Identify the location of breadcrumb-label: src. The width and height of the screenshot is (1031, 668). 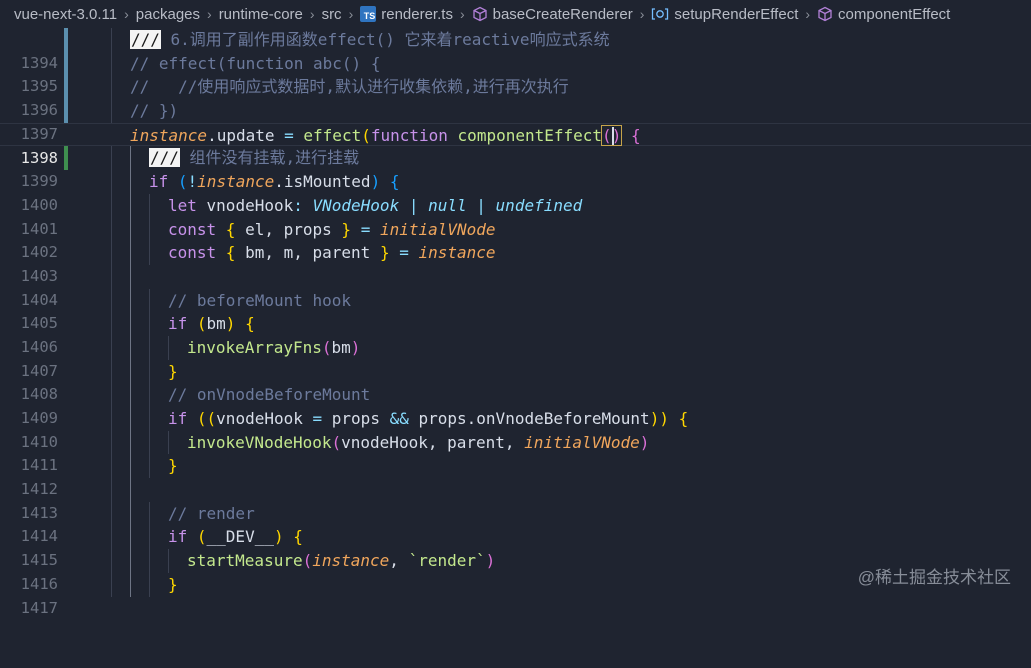
(331, 14).